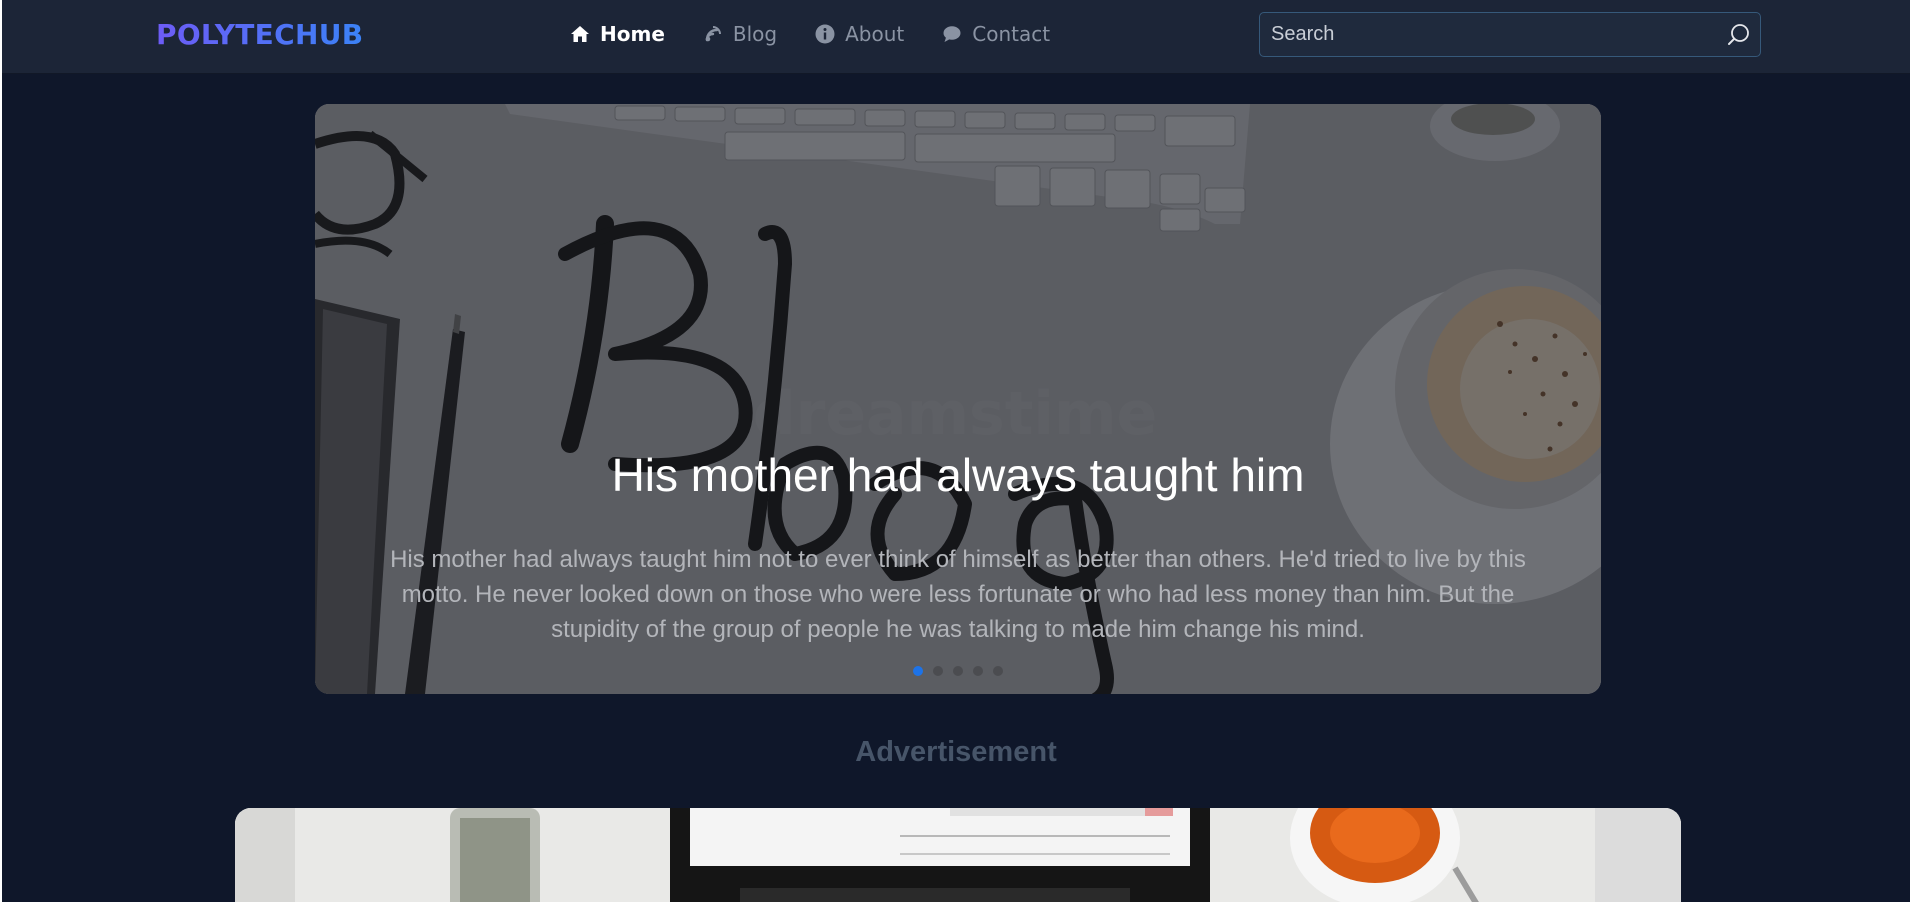  Describe the element at coordinates (958, 475) in the screenshot. I see `slide-title: His mother had always taught him` at that location.